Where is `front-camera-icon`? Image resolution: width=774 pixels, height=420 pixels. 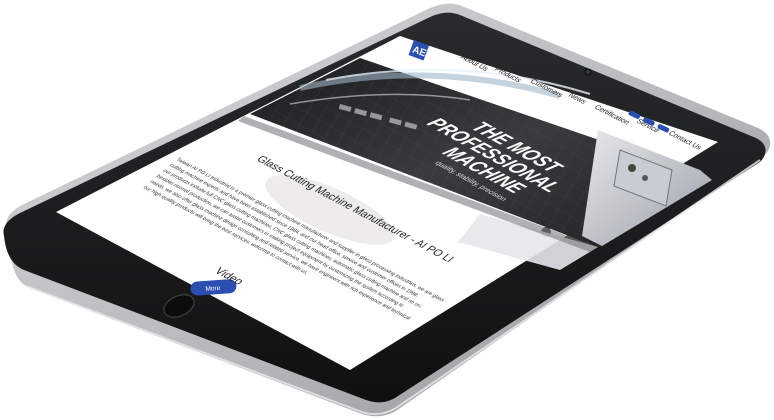
front-camera-icon is located at coordinates (588, 72).